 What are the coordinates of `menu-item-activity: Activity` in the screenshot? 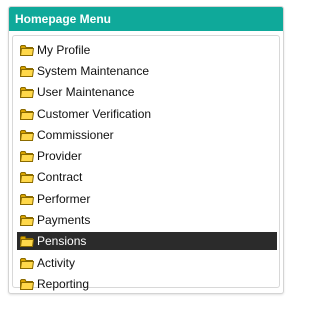 It's located at (147, 262).